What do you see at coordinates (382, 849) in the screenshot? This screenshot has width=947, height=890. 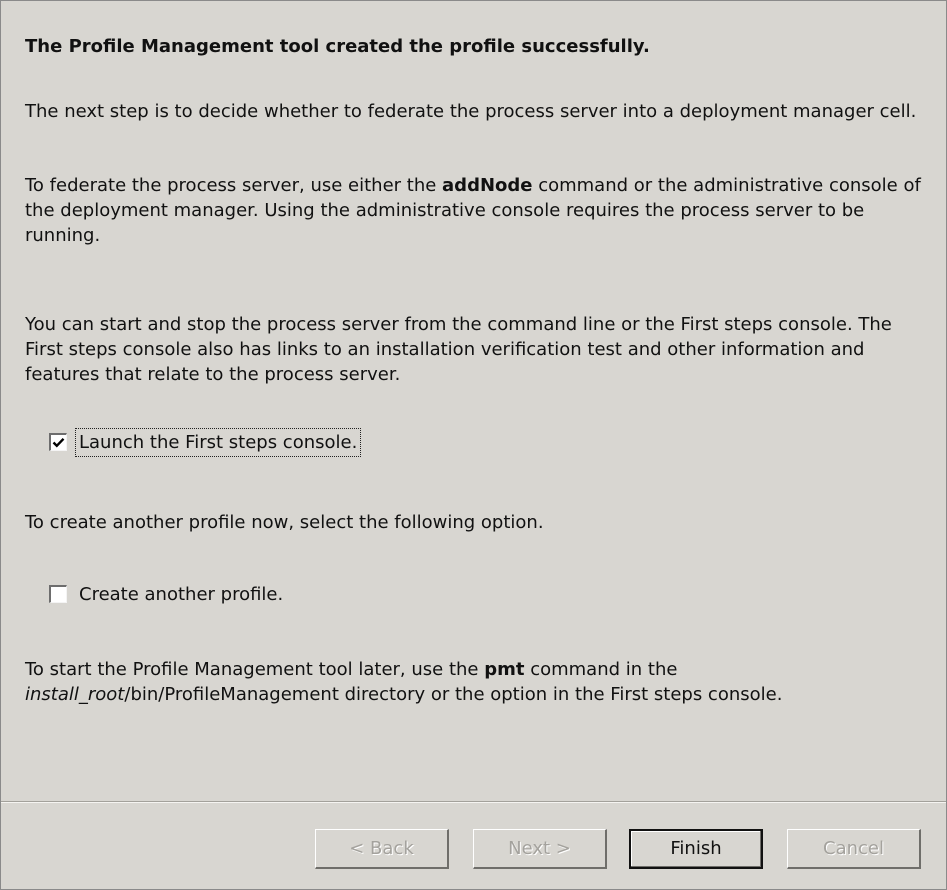 I see `back-button: < Back` at bounding box center [382, 849].